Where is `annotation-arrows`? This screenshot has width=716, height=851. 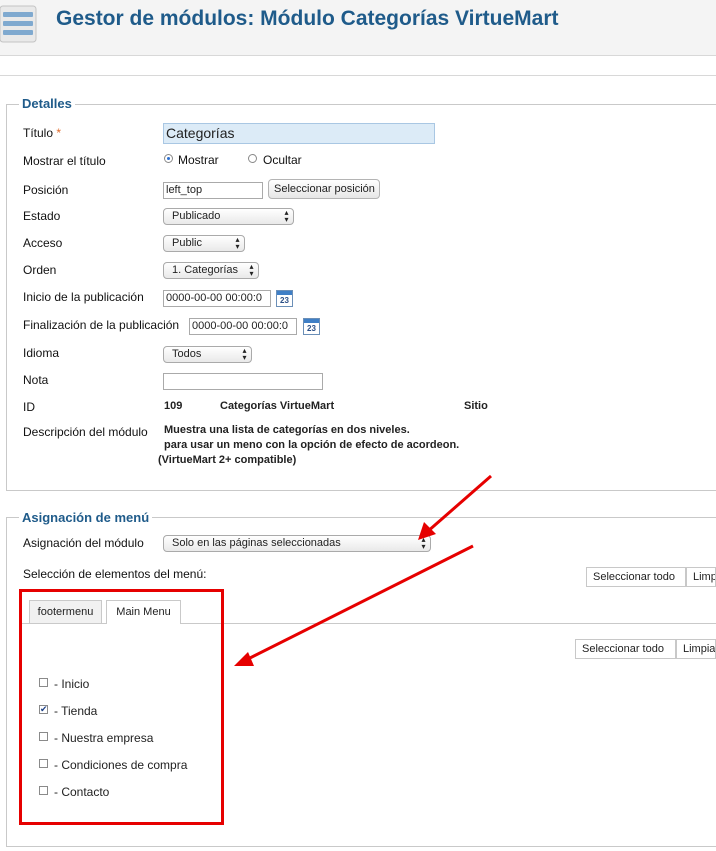 annotation-arrows is located at coordinates (363, 570).